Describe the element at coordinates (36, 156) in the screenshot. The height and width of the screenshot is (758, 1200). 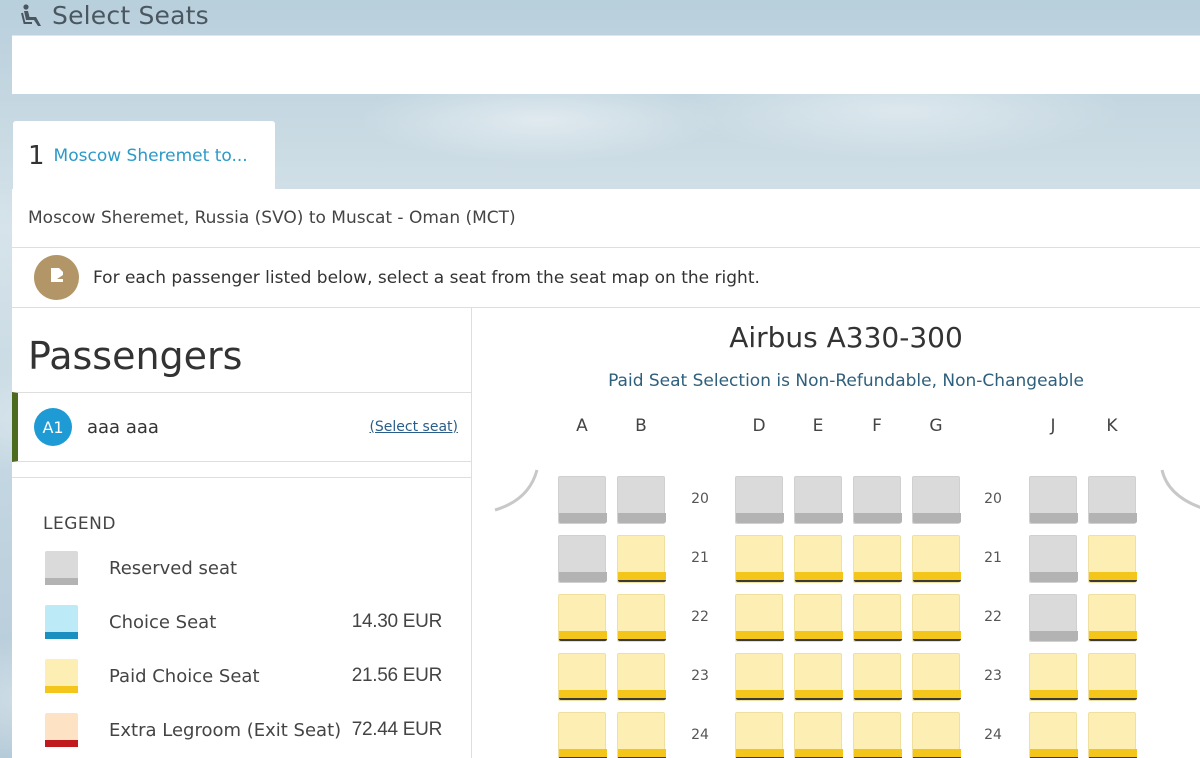
I see `tab-number: 1` at that location.